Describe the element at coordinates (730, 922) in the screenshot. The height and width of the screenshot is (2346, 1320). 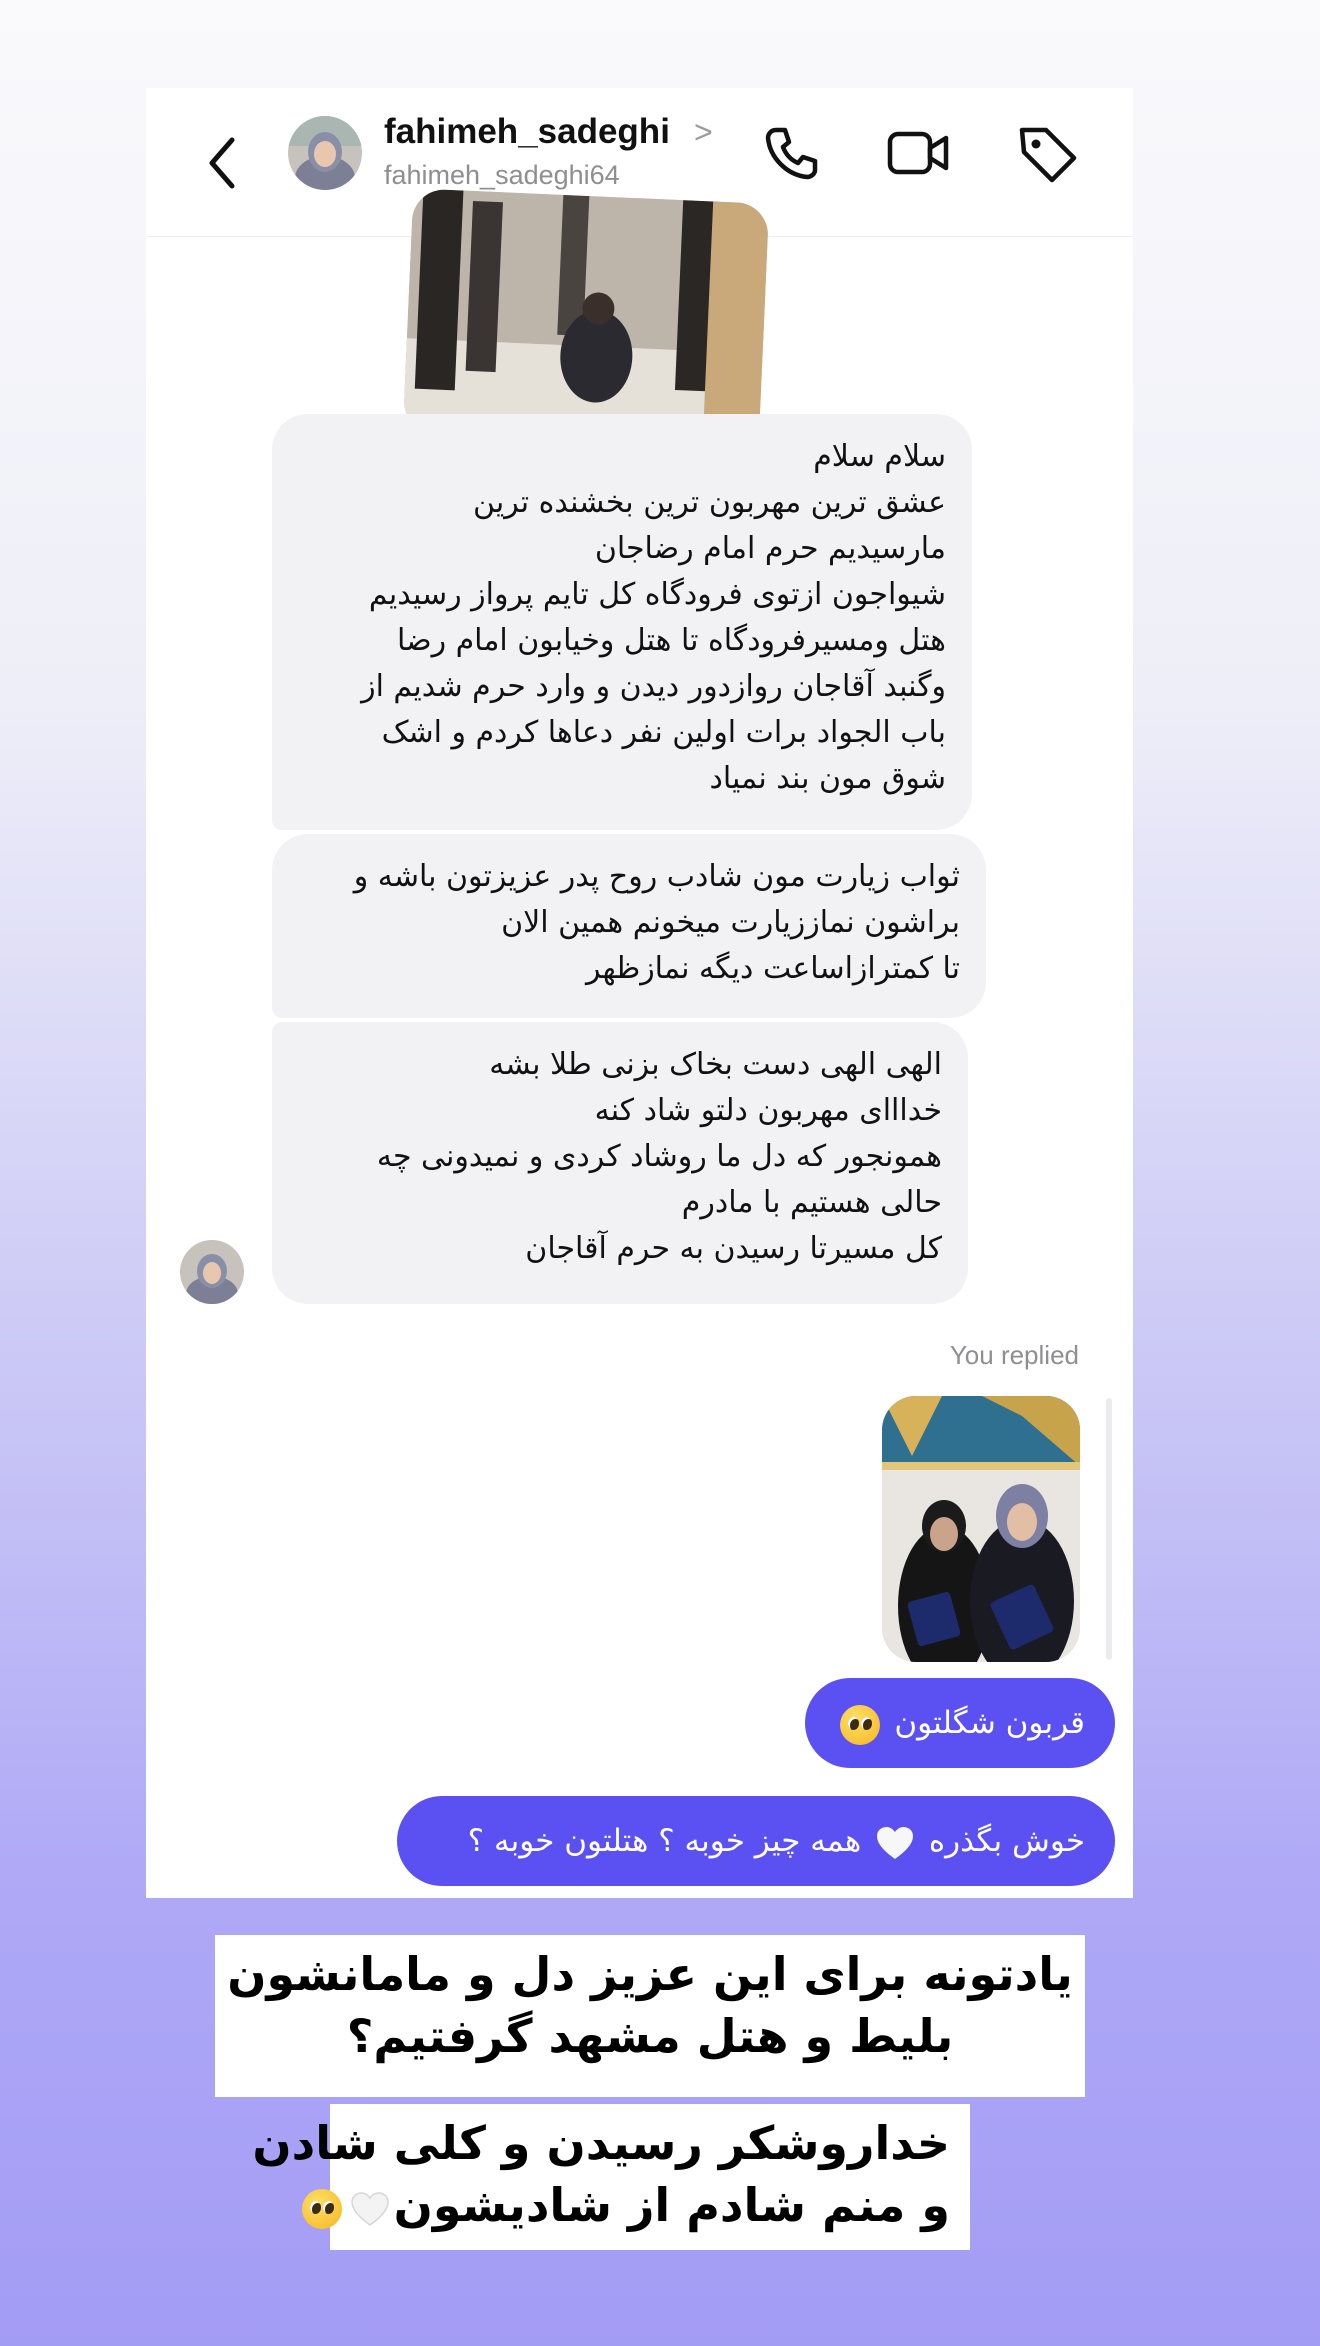
I see `message-line: براشون نمازز‌یارت میخونم همین الان` at that location.